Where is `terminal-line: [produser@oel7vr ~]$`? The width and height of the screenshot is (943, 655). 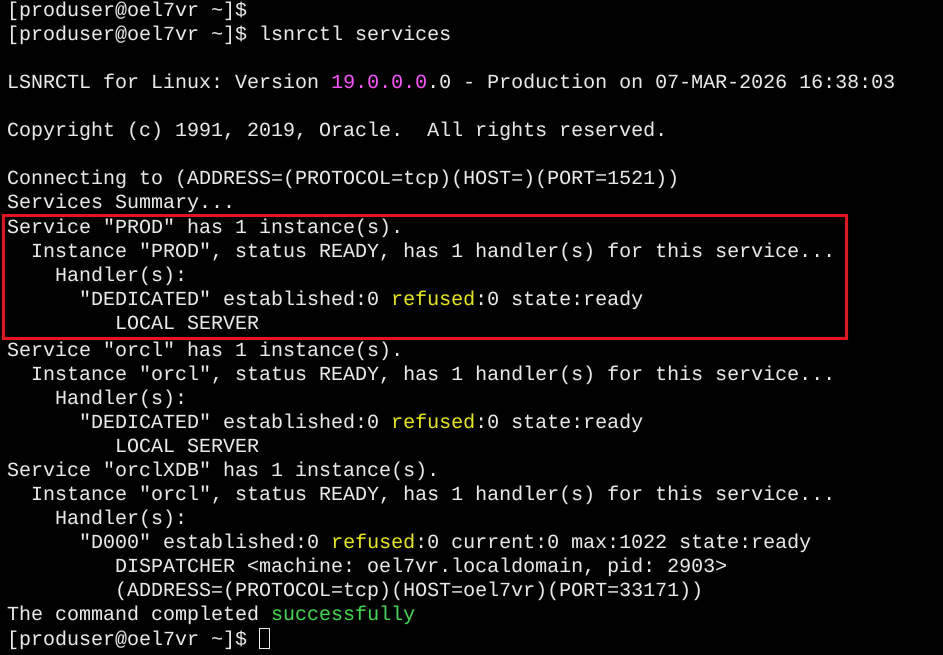
terminal-line: [produser@oel7vr ~]$ is located at coordinates (127, 12).